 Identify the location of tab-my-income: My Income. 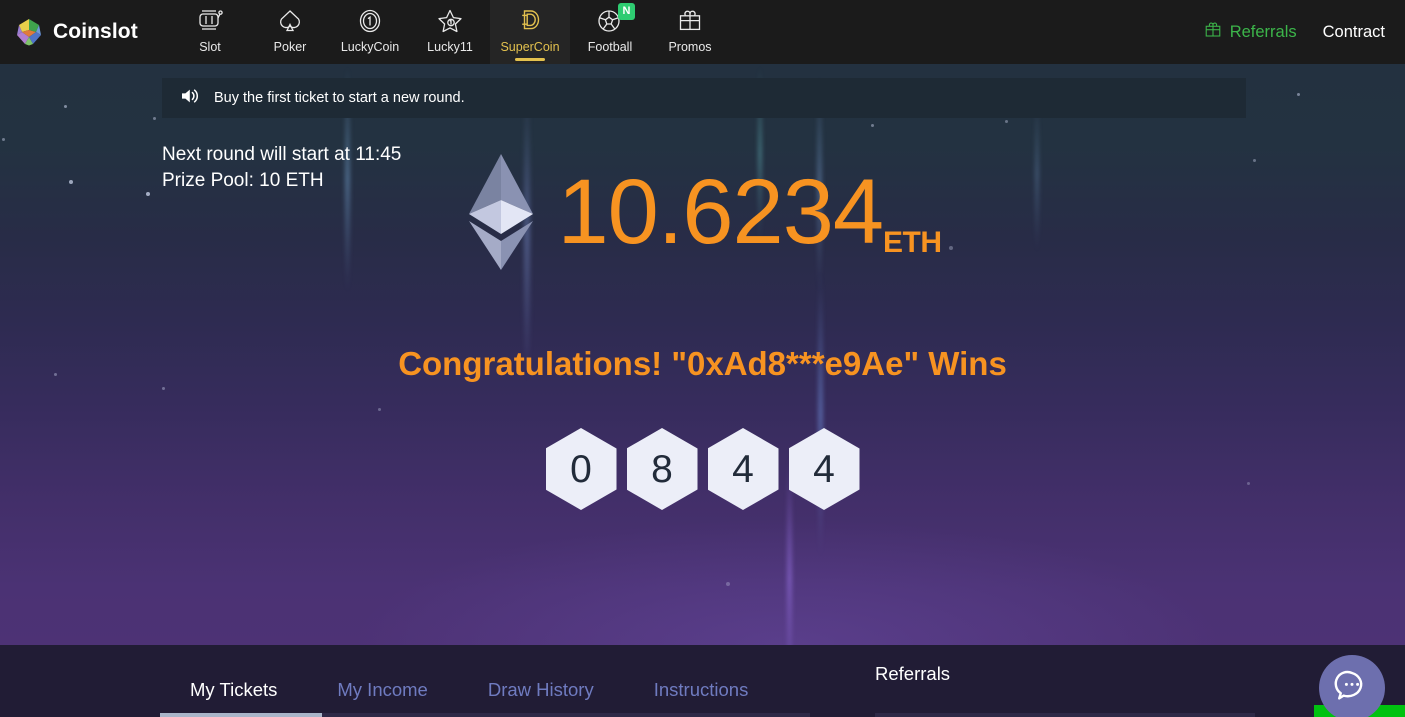
(382, 698).